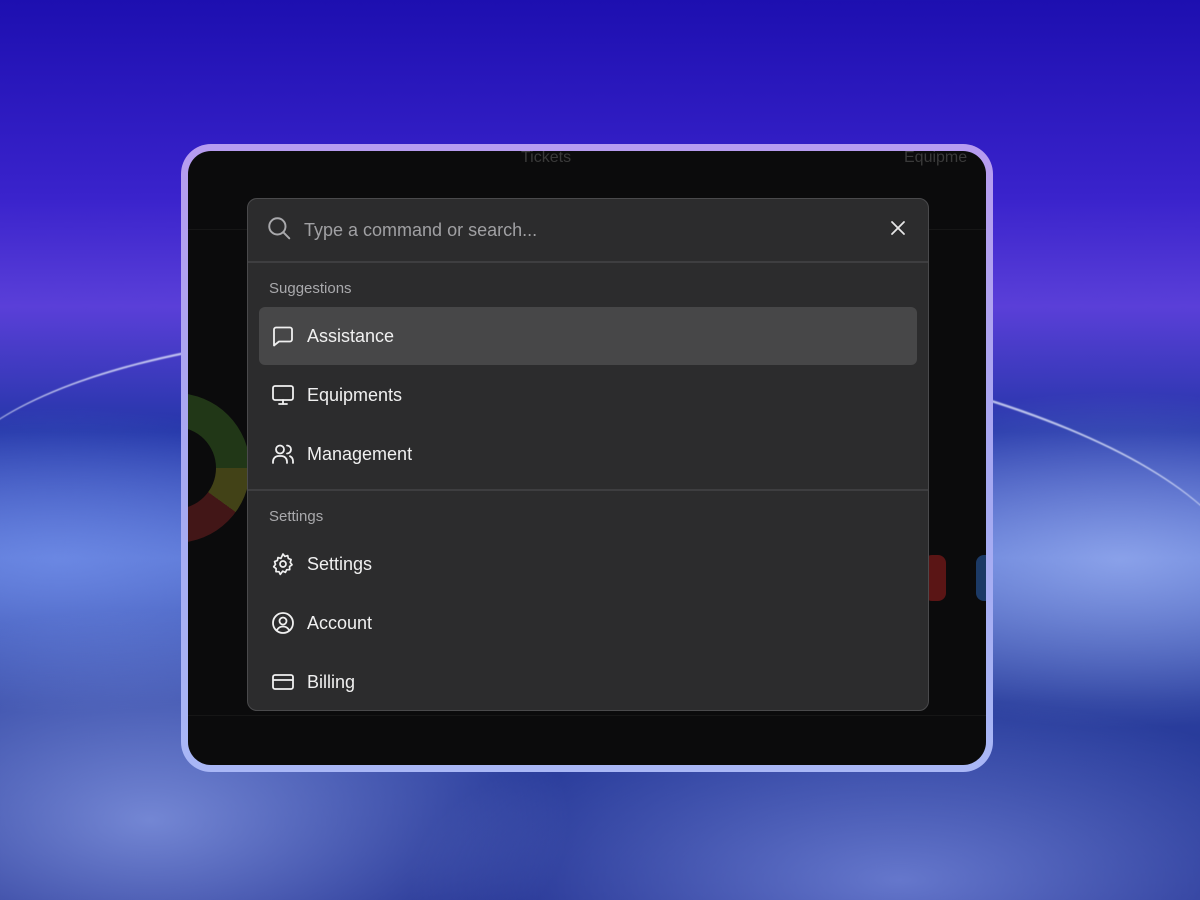 The width and height of the screenshot is (1200, 900). I want to click on section-label-settings: Settings, so click(296, 516).